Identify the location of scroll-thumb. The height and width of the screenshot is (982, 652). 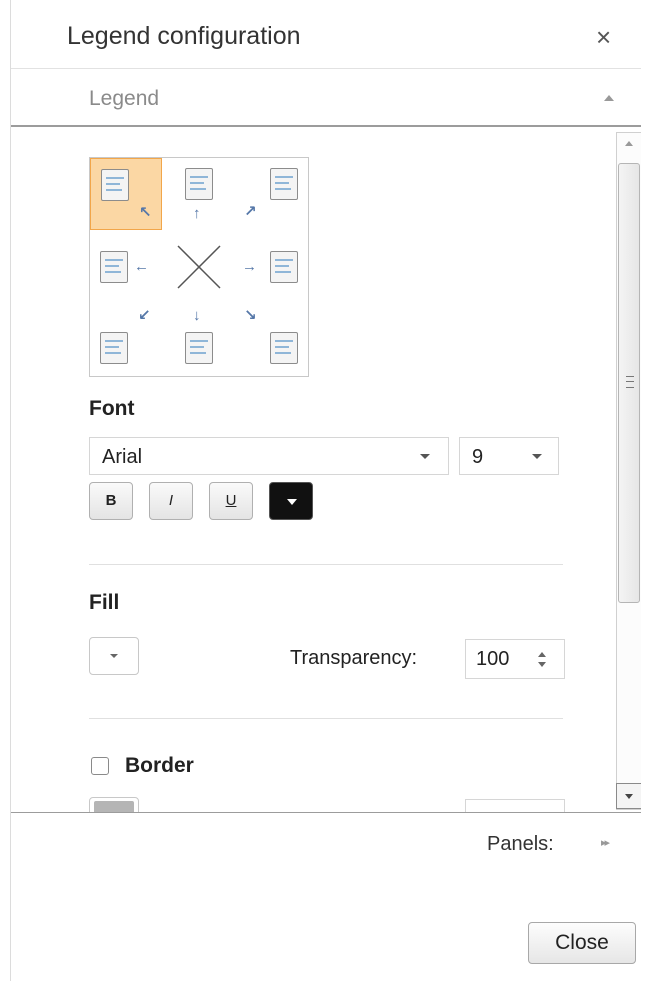
(629, 383).